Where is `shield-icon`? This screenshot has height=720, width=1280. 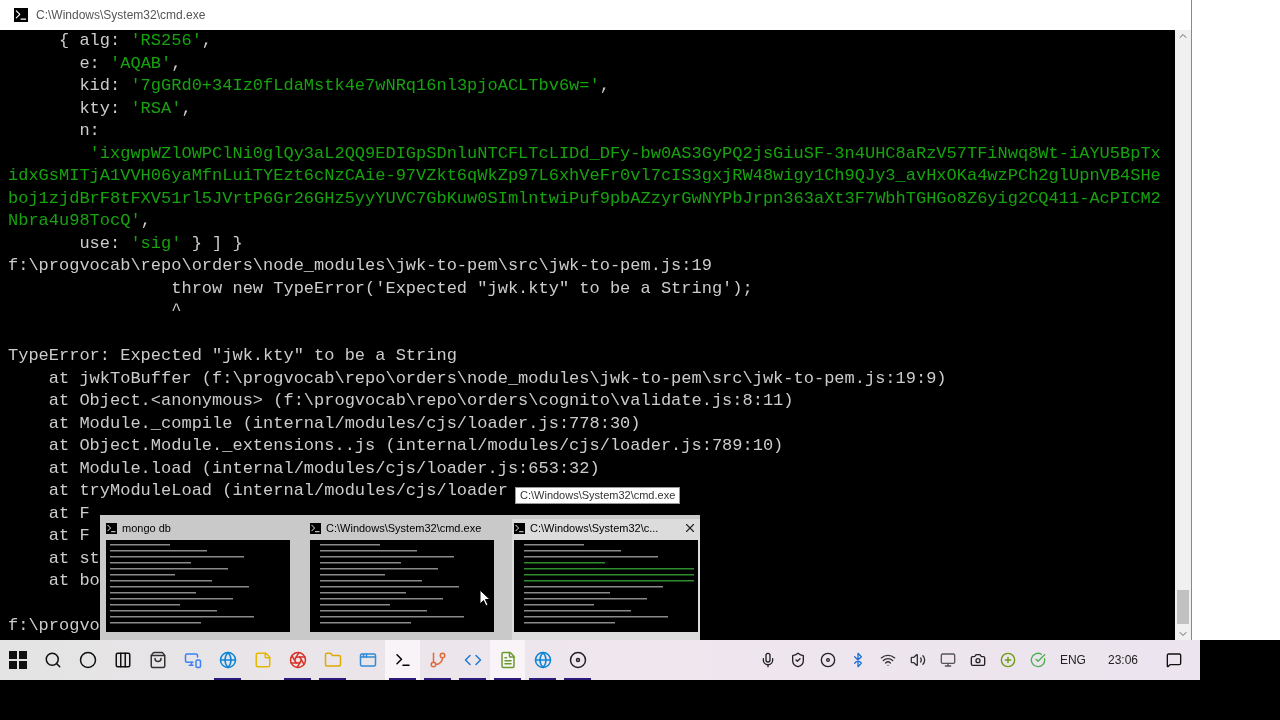
shield-icon is located at coordinates (797, 660).